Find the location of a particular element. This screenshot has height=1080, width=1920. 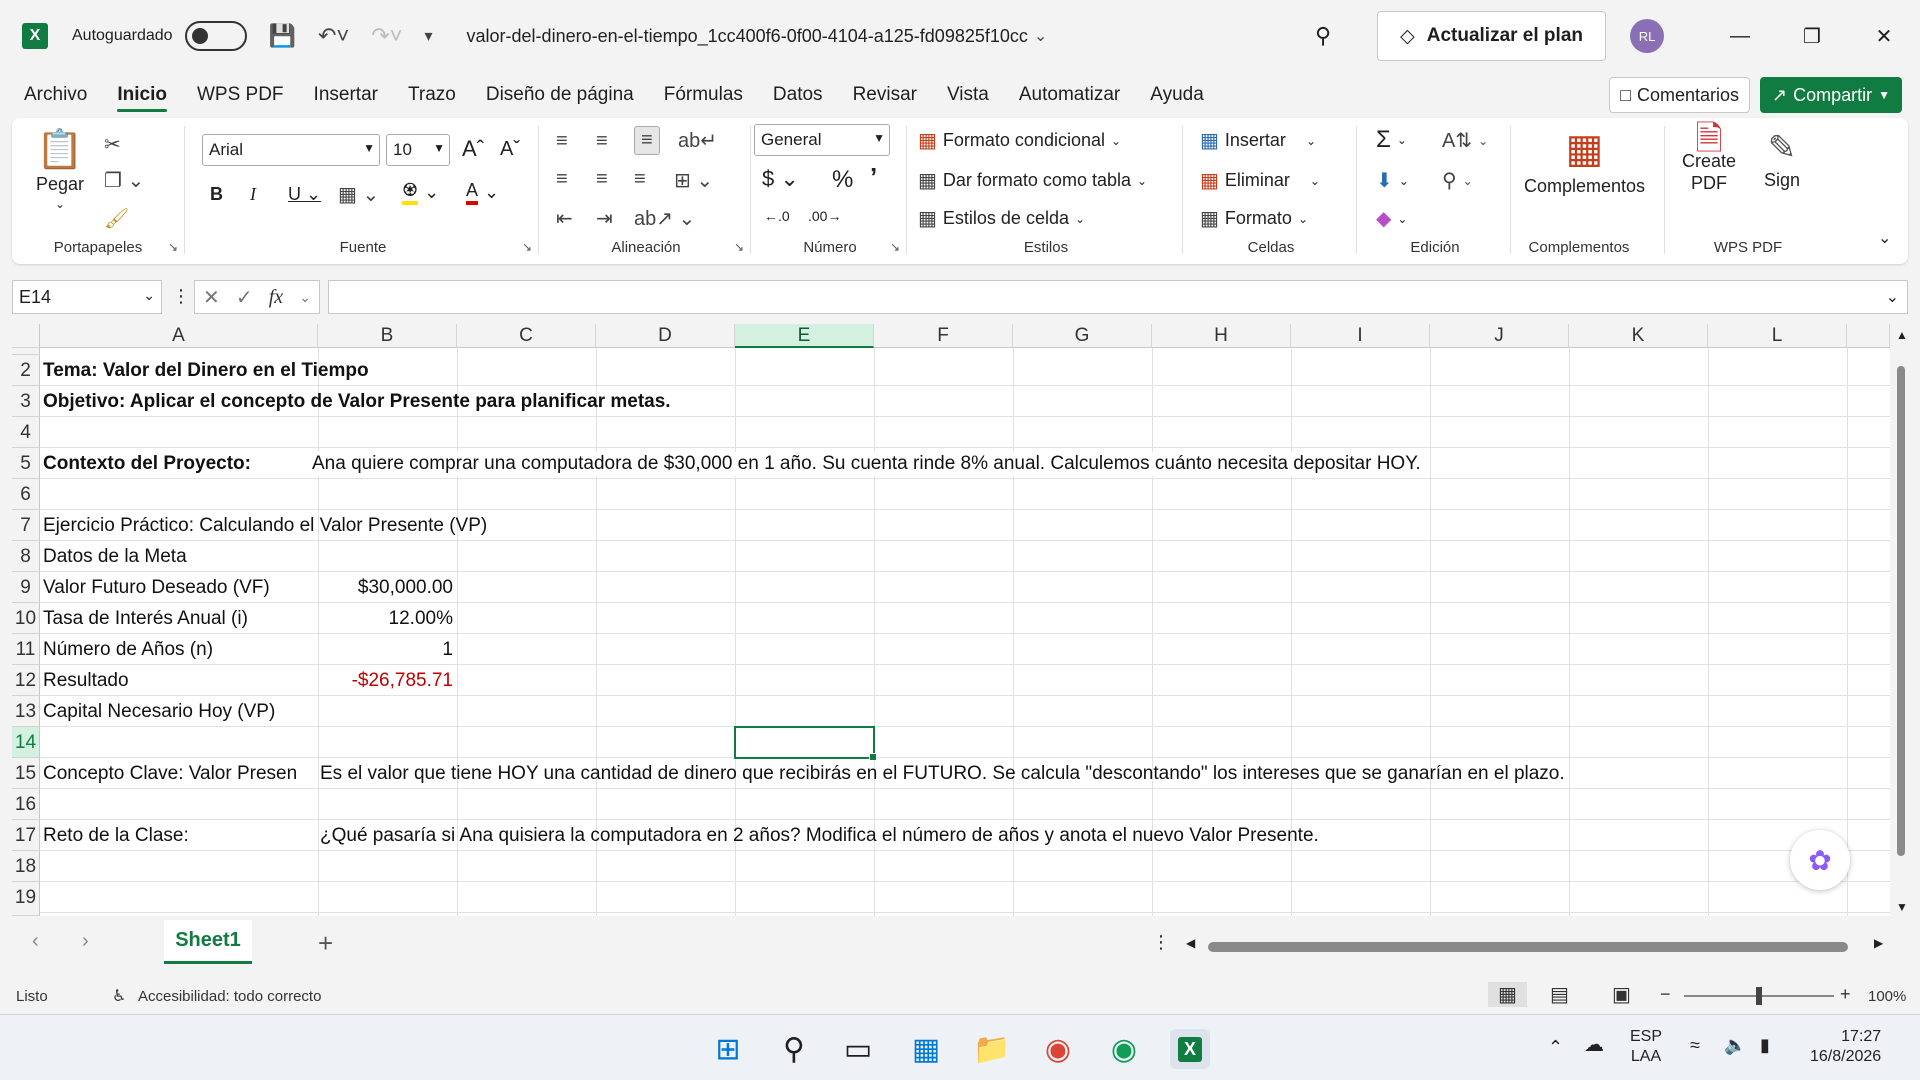

cell-a2: Tema: Valor del Dinero en el Tiempo is located at coordinates (206, 371).